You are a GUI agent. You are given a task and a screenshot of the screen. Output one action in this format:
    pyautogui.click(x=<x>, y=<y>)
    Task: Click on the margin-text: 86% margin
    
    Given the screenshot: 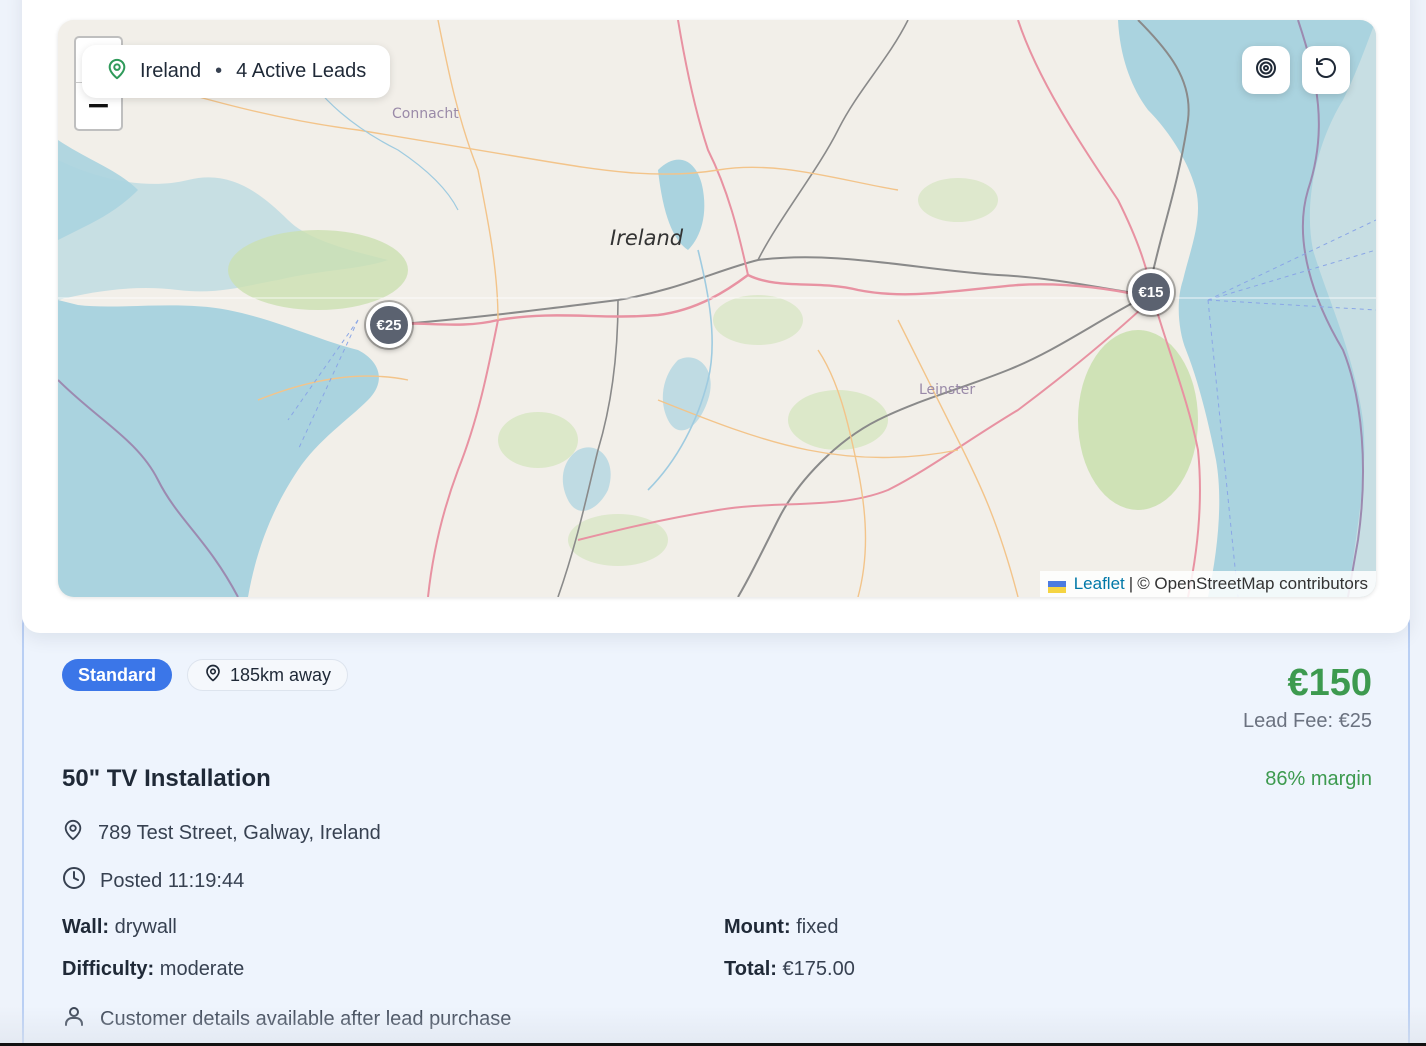 What is the action you would take?
    pyautogui.click(x=1318, y=779)
    